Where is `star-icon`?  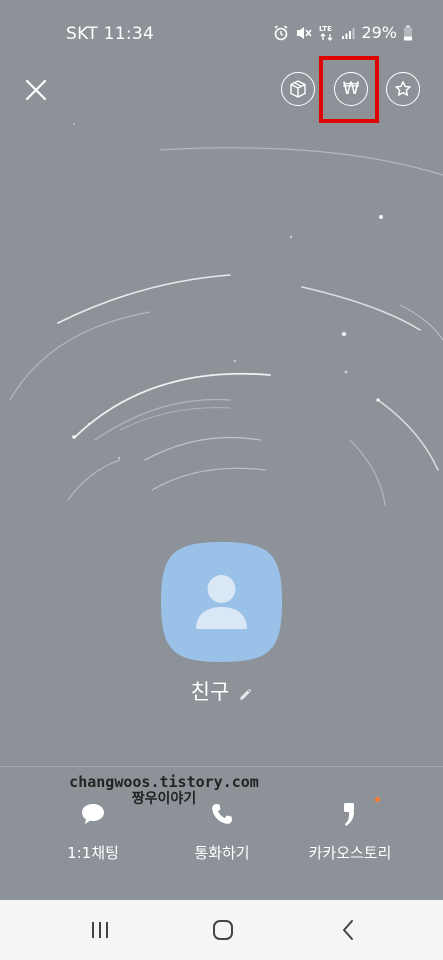 star-icon is located at coordinates (403, 88).